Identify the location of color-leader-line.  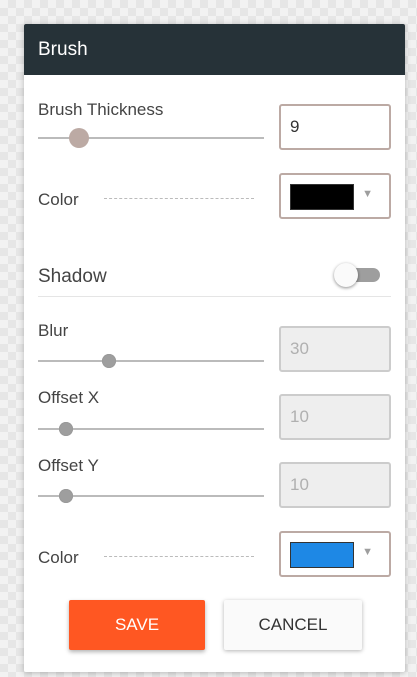
(179, 198).